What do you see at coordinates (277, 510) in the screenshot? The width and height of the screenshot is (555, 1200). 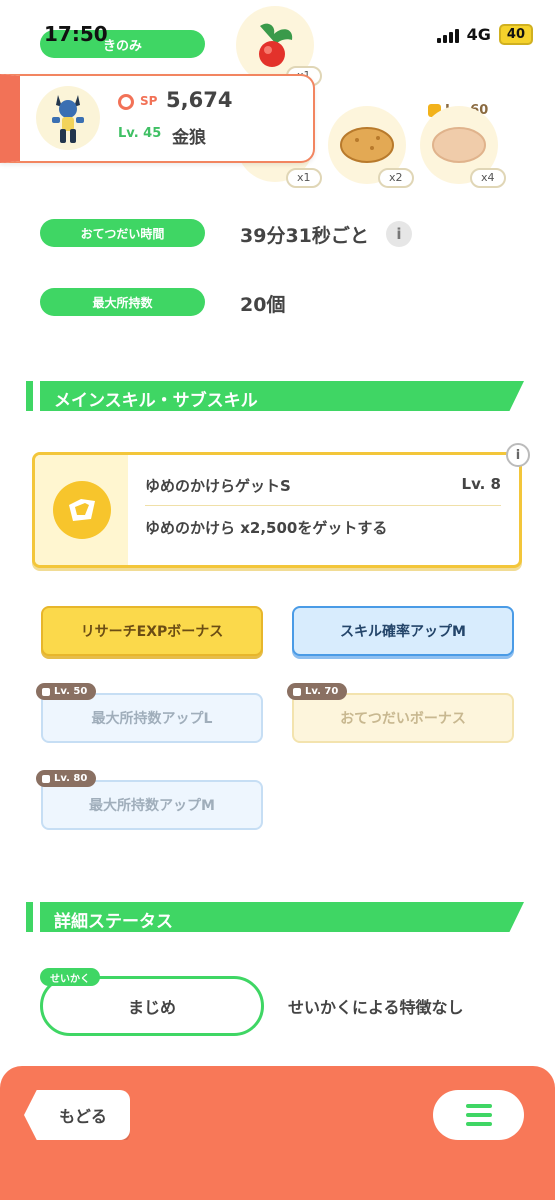 I see `main-skill-card: ゆめのかけらゲットS Lv. 8 ゆめのかけら x2,500をゲットする` at bounding box center [277, 510].